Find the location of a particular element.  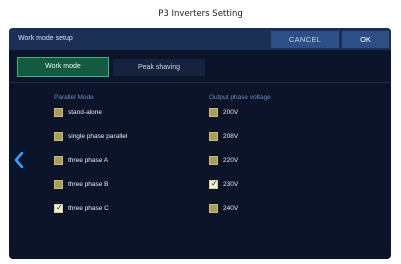

option-label: stand-alone is located at coordinates (85, 112).